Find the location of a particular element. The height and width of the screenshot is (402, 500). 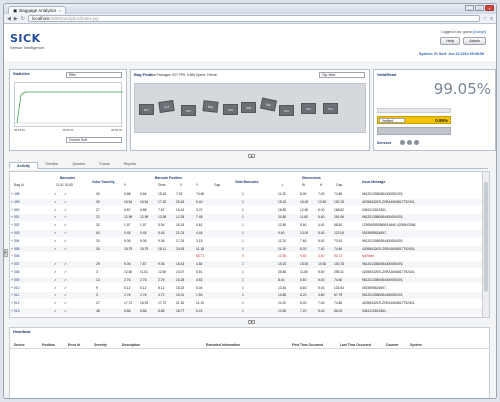

reload-icon: ↻ is located at coordinates (23, 19).